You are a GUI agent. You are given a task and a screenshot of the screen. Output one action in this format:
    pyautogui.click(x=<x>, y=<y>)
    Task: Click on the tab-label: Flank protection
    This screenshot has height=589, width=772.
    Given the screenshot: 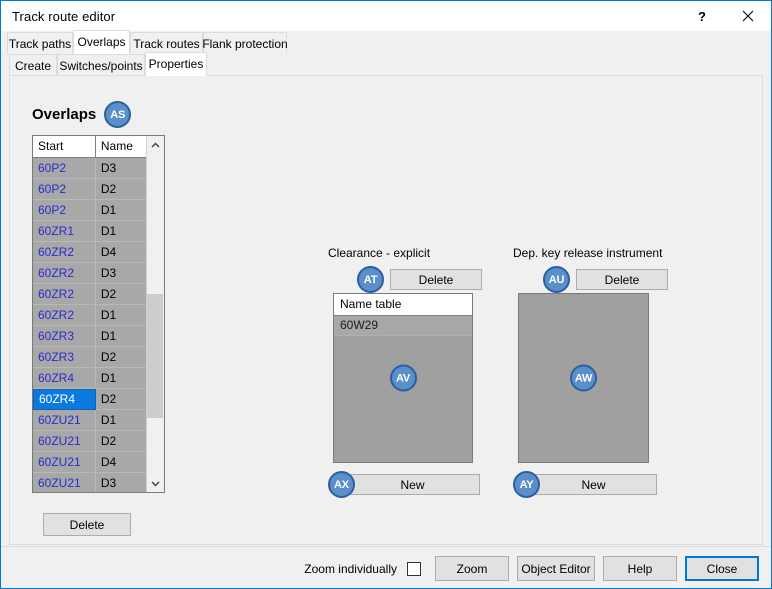 What is the action you would take?
    pyautogui.click(x=245, y=43)
    